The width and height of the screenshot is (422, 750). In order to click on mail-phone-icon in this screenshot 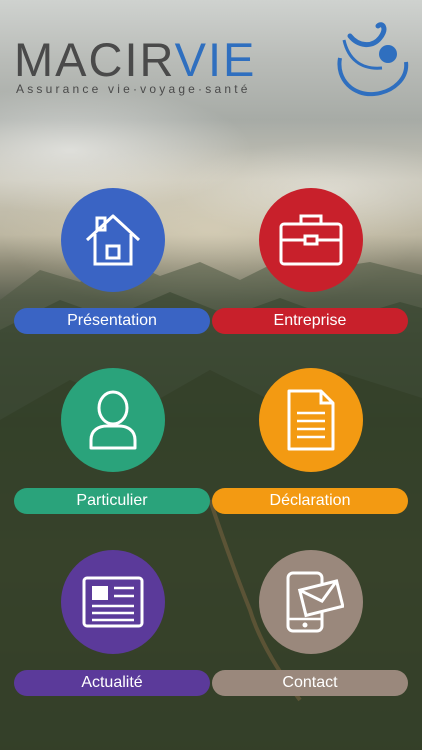, I will do `click(315, 602)`.